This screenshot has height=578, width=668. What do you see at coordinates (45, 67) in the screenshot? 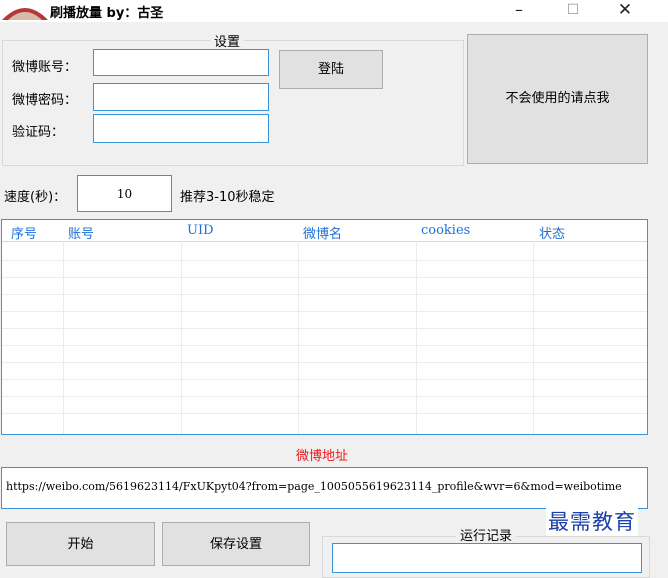
I see `account-label: 微博账号：` at bounding box center [45, 67].